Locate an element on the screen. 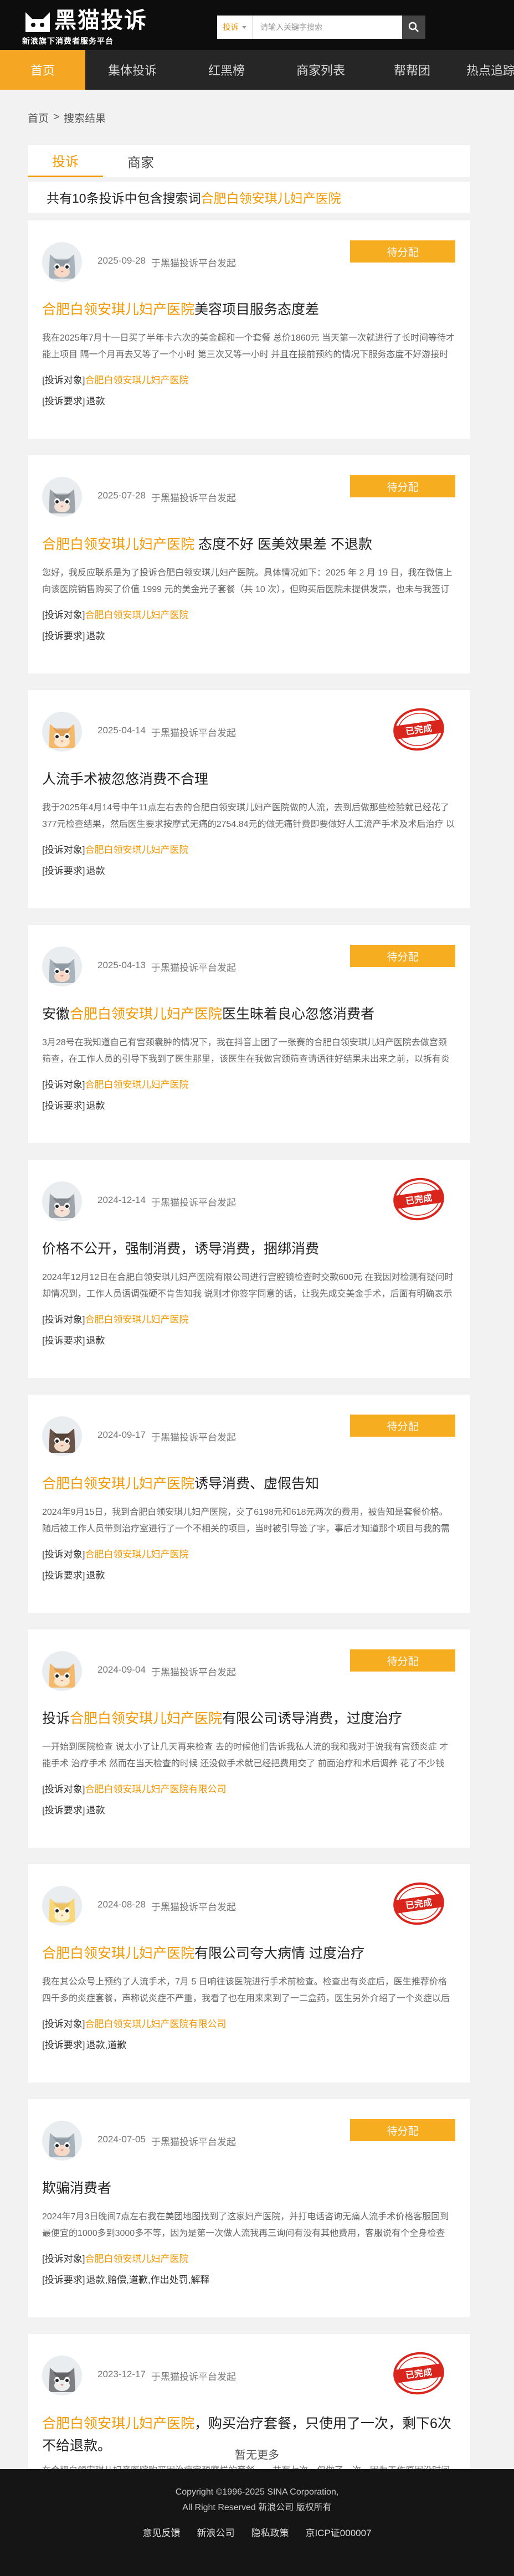  complaint-title: 价格不公开，强制消费，诱导消费，捆绑消费 is located at coordinates (249, 1248).